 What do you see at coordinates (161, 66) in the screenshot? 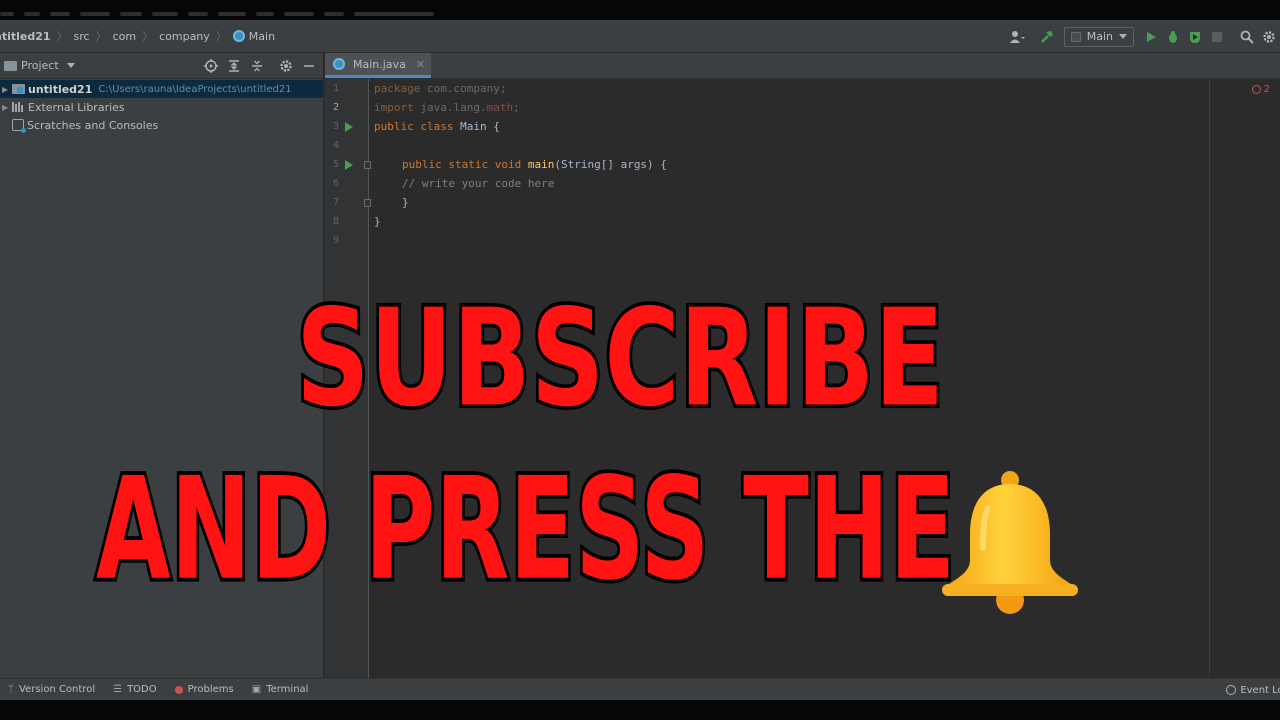
I see `project-panel-header: Project` at bounding box center [161, 66].